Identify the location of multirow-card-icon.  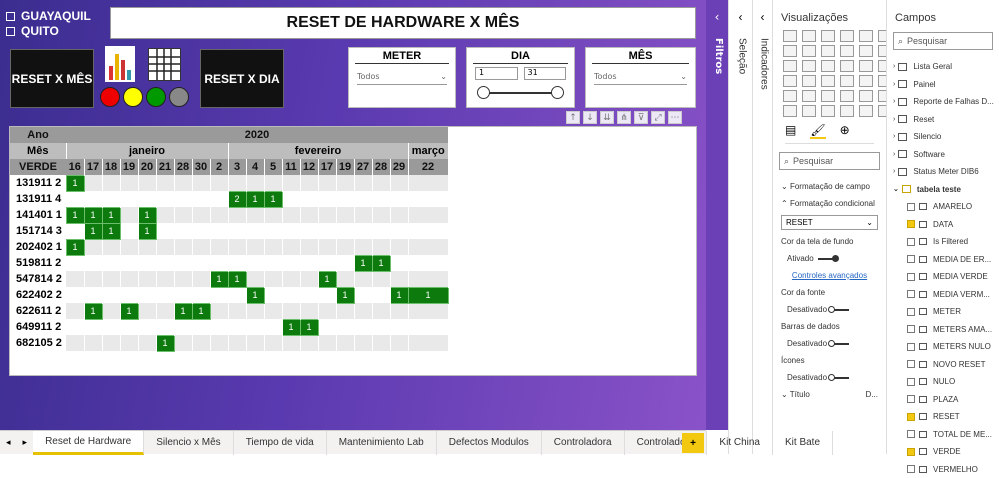
(847, 81).